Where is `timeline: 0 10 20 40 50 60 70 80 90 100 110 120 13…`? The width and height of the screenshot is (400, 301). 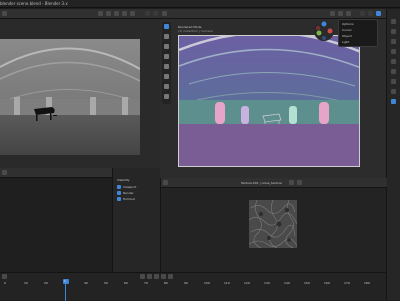
timeline: 0 10 20 40 50 60 70 80 90 100 110 120 13… is located at coordinates (193, 286).